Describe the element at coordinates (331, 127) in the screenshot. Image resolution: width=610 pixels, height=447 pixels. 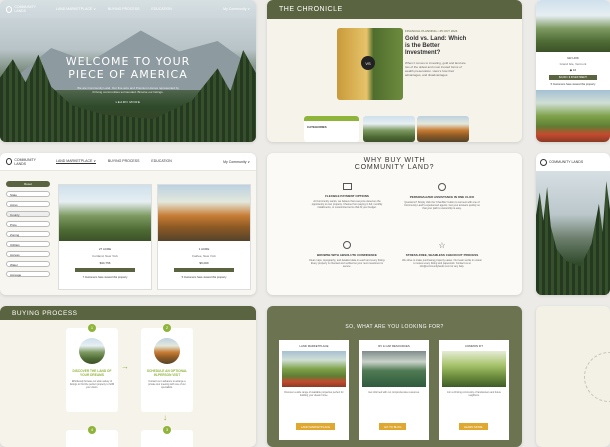
I see `categories-label: CATEGORIES` at that location.